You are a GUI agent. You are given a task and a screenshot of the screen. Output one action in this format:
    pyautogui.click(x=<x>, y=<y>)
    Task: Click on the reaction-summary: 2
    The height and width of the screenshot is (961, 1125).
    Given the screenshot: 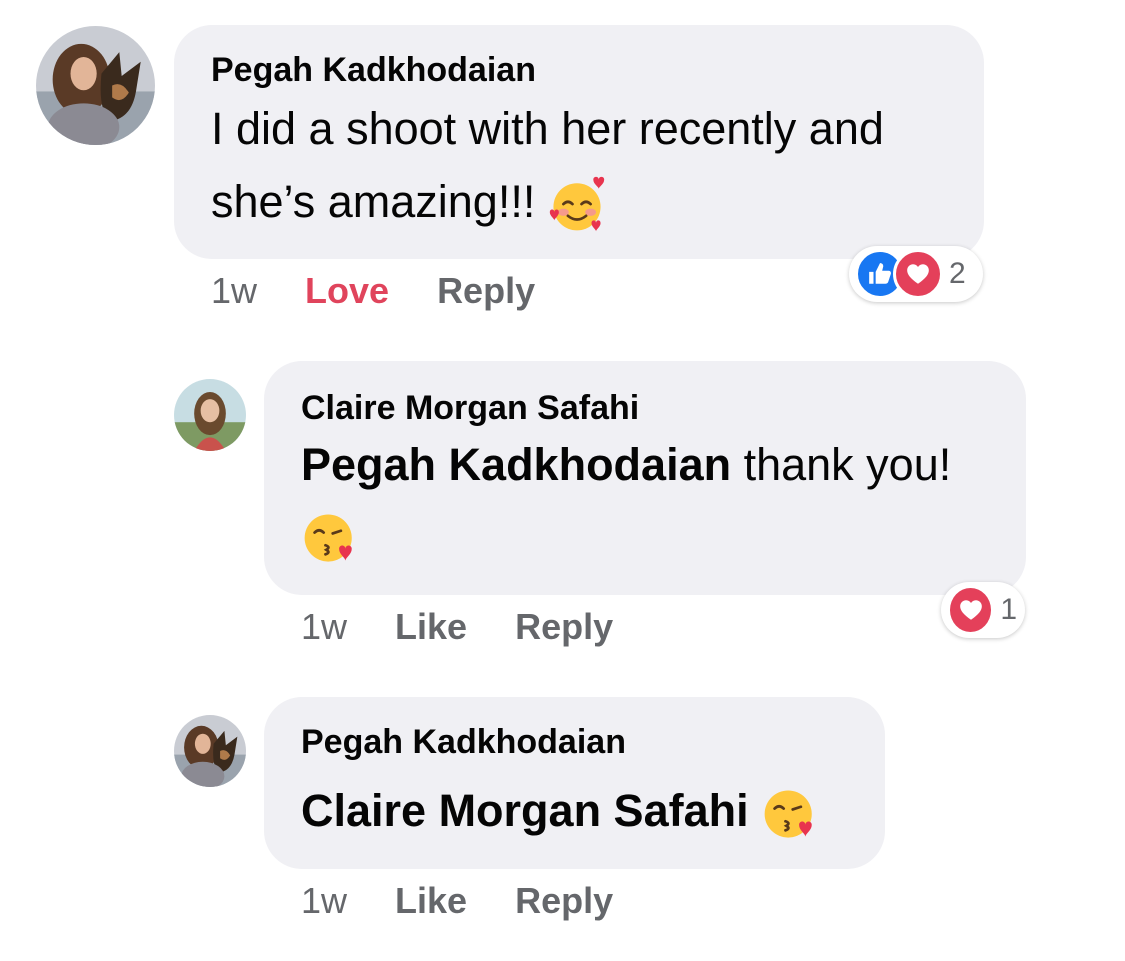 What is the action you would take?
    pyautogui.click(x=916, y=274)
    